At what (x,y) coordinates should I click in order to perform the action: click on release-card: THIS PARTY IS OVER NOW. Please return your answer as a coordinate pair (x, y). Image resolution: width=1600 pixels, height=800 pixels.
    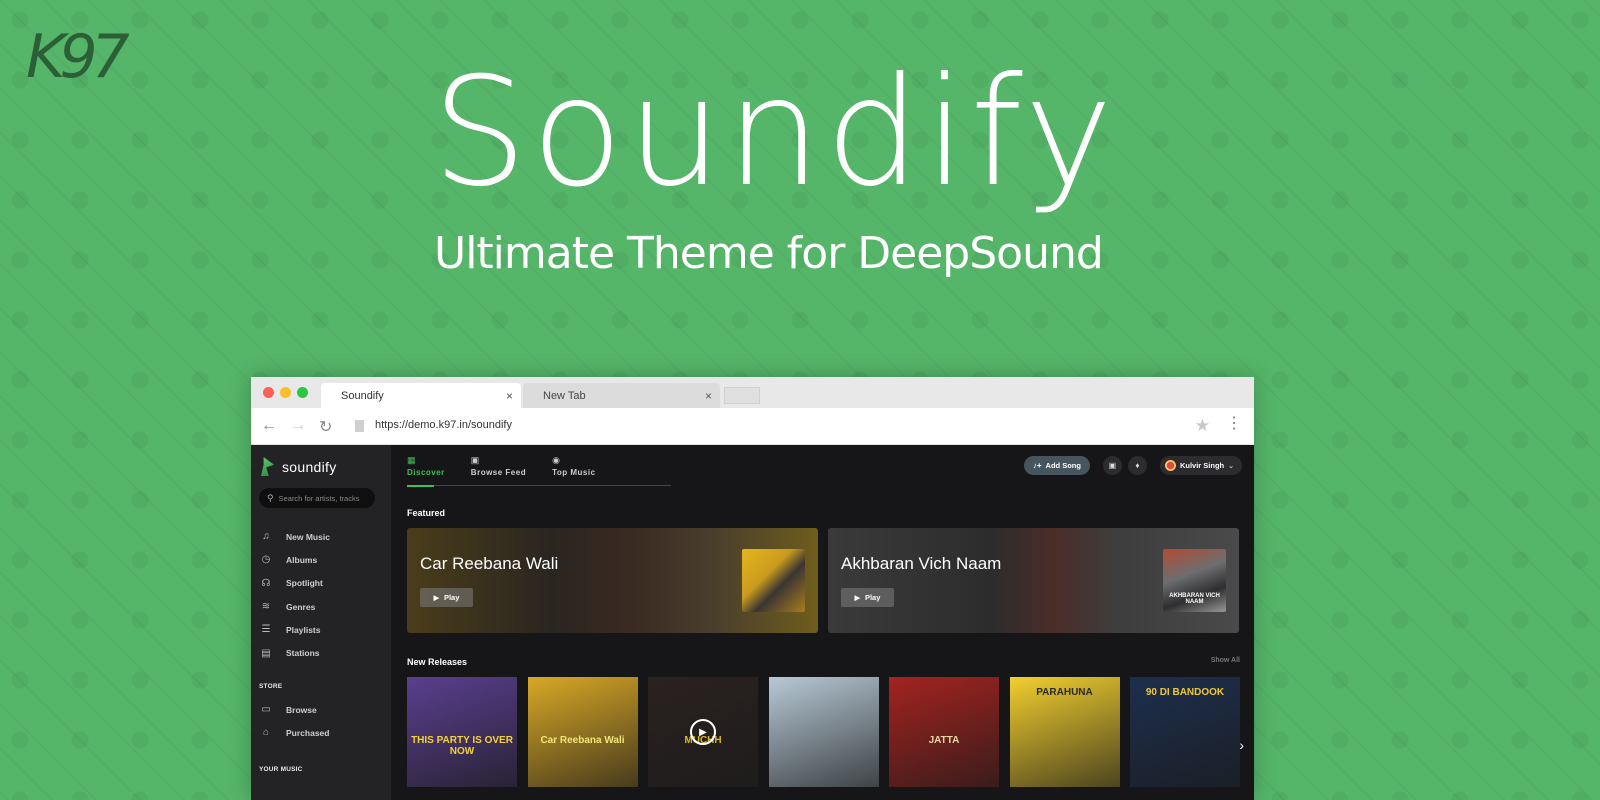
    Looking at the image, I should click on (462, 732).